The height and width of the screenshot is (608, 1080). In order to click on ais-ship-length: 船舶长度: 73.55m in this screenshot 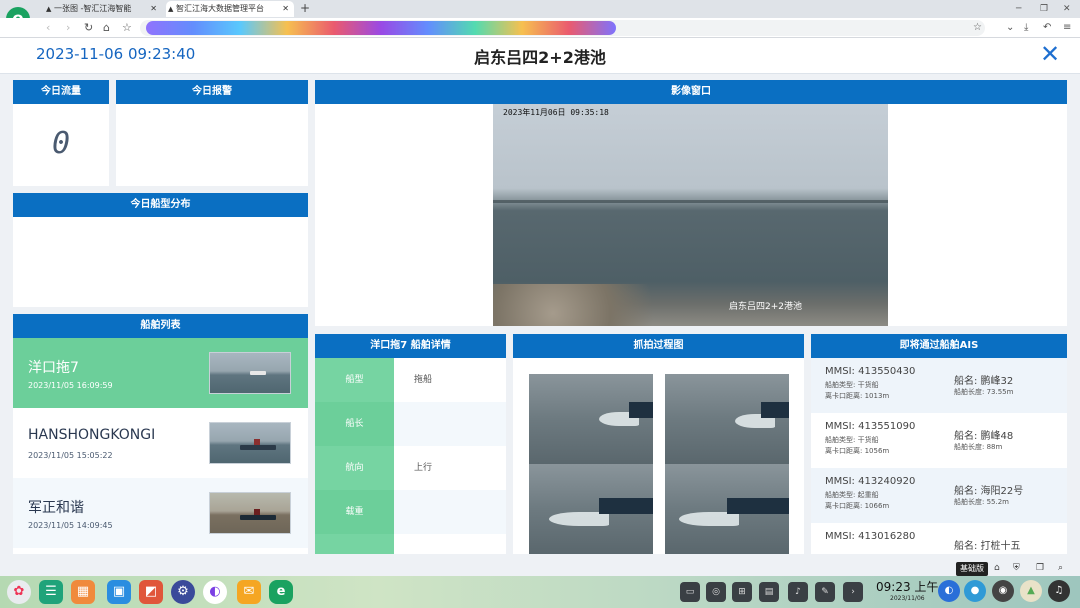, I will do `click(984, 392)`.